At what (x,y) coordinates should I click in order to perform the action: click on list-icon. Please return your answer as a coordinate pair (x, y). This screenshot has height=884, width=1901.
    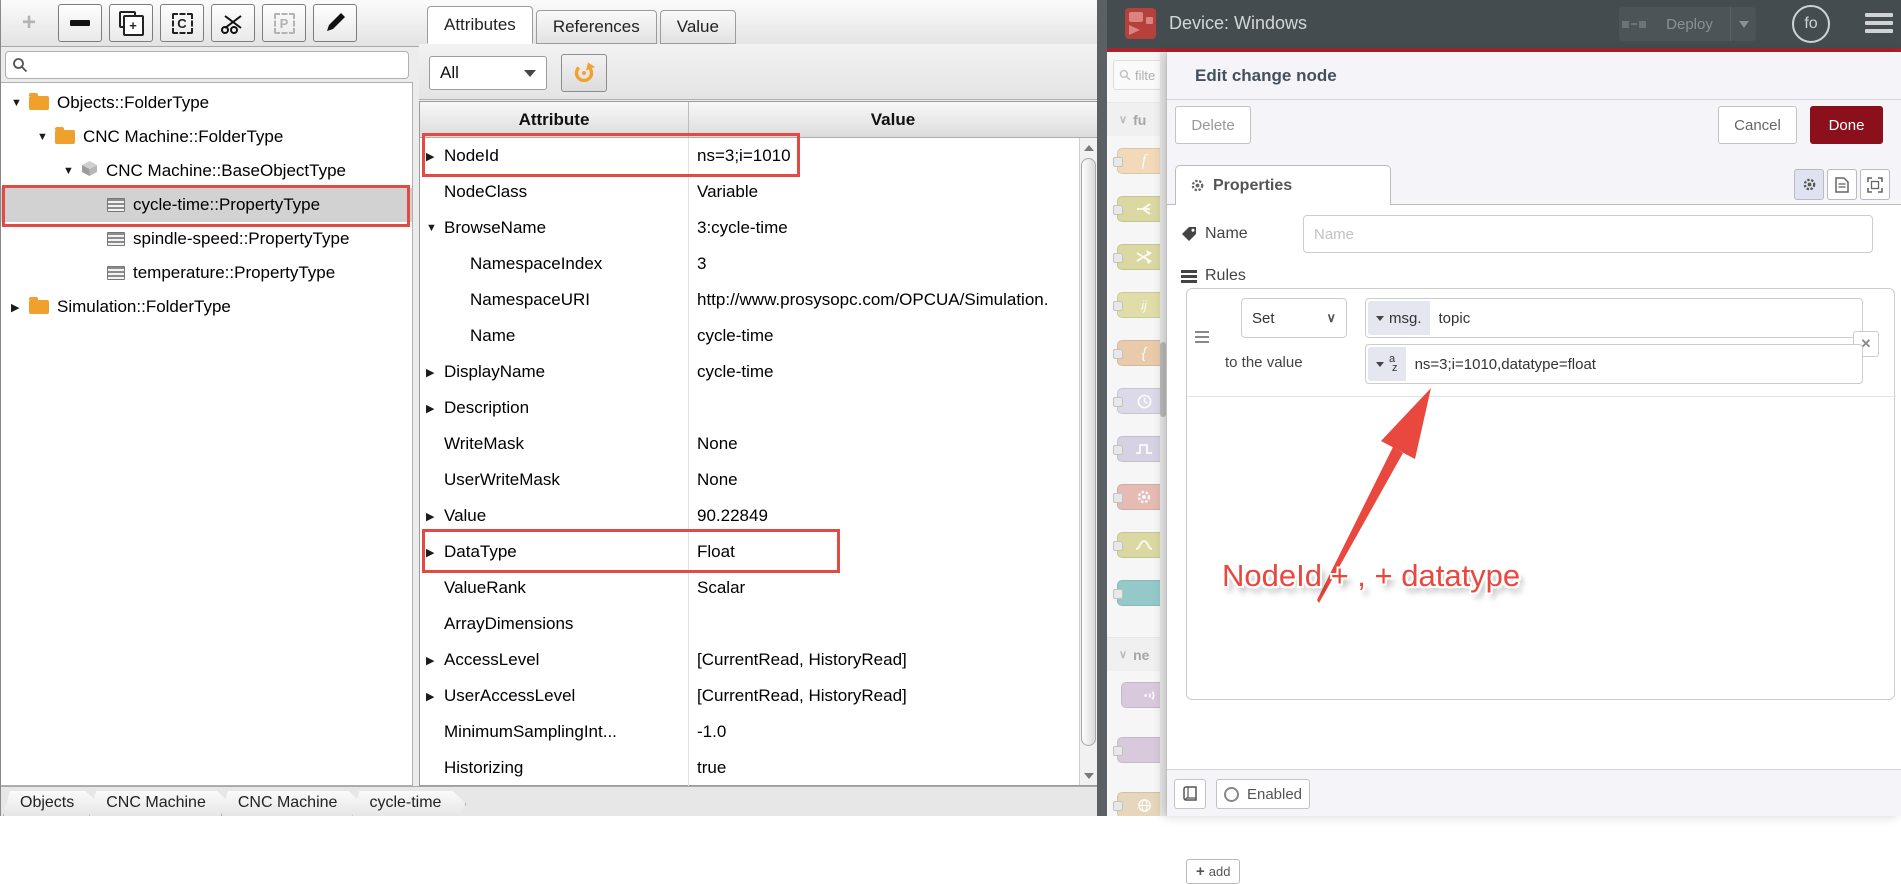
    Looking at the image, I should click on (1189, 276).